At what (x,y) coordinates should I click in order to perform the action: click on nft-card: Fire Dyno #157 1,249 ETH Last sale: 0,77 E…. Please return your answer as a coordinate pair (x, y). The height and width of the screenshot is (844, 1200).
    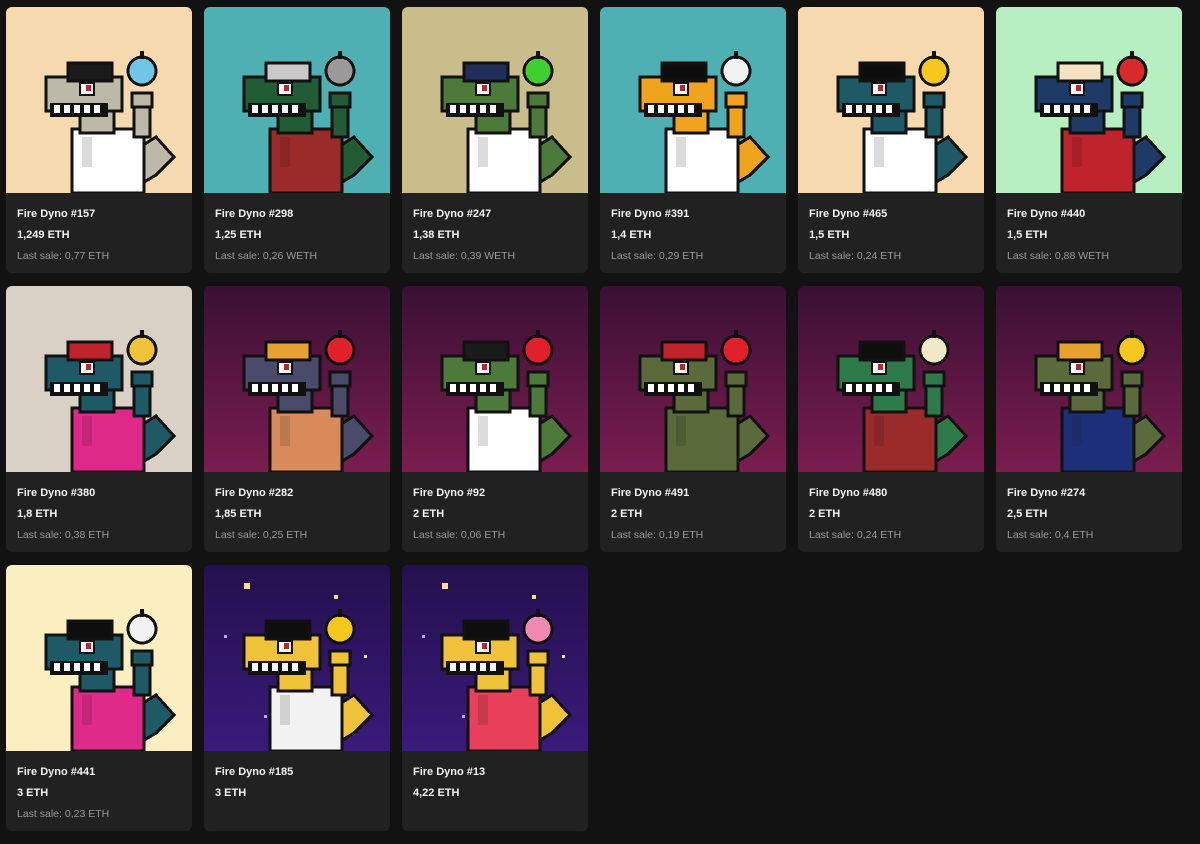
    Looking at the image, I should click on (99, 140).